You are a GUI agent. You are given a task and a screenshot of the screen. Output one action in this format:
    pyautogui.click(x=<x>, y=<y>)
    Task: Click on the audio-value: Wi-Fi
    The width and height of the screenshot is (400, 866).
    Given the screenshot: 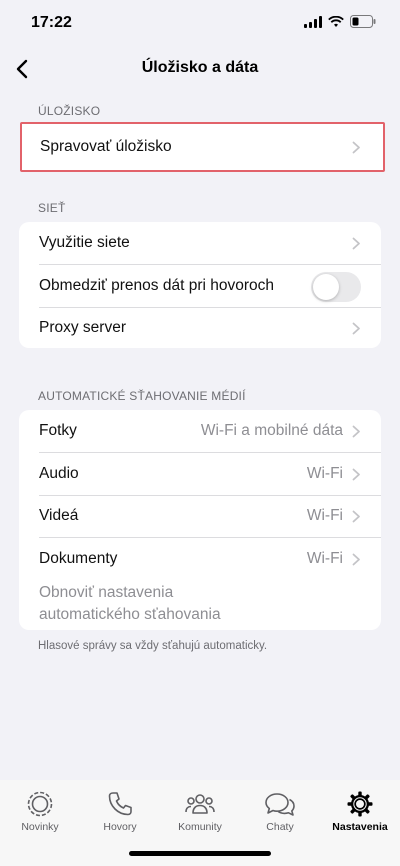 What is the action you would take?
    pyautogui.click(x=324, y=473)
    